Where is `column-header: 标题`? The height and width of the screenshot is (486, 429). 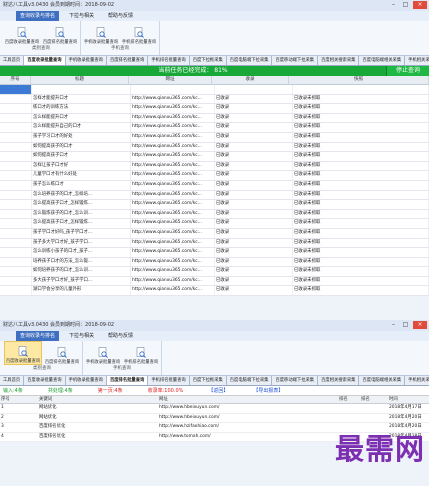
column-header: 标题 is located at coordinates (80, 80).